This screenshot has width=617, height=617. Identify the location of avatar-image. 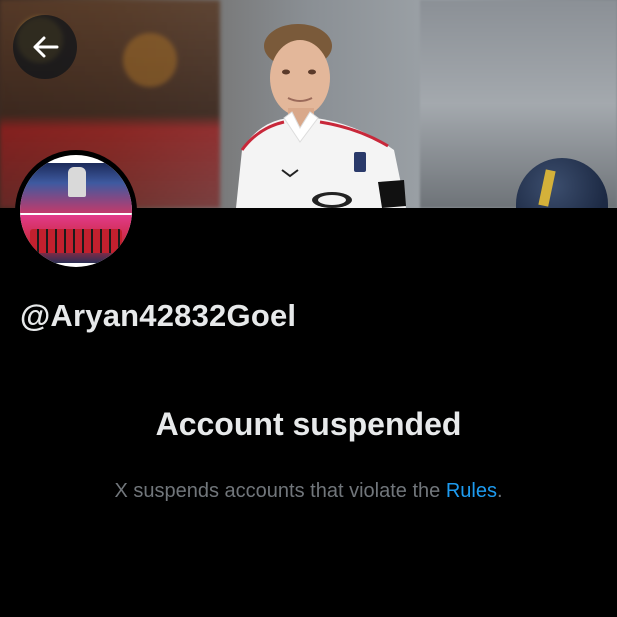
(76, 211).